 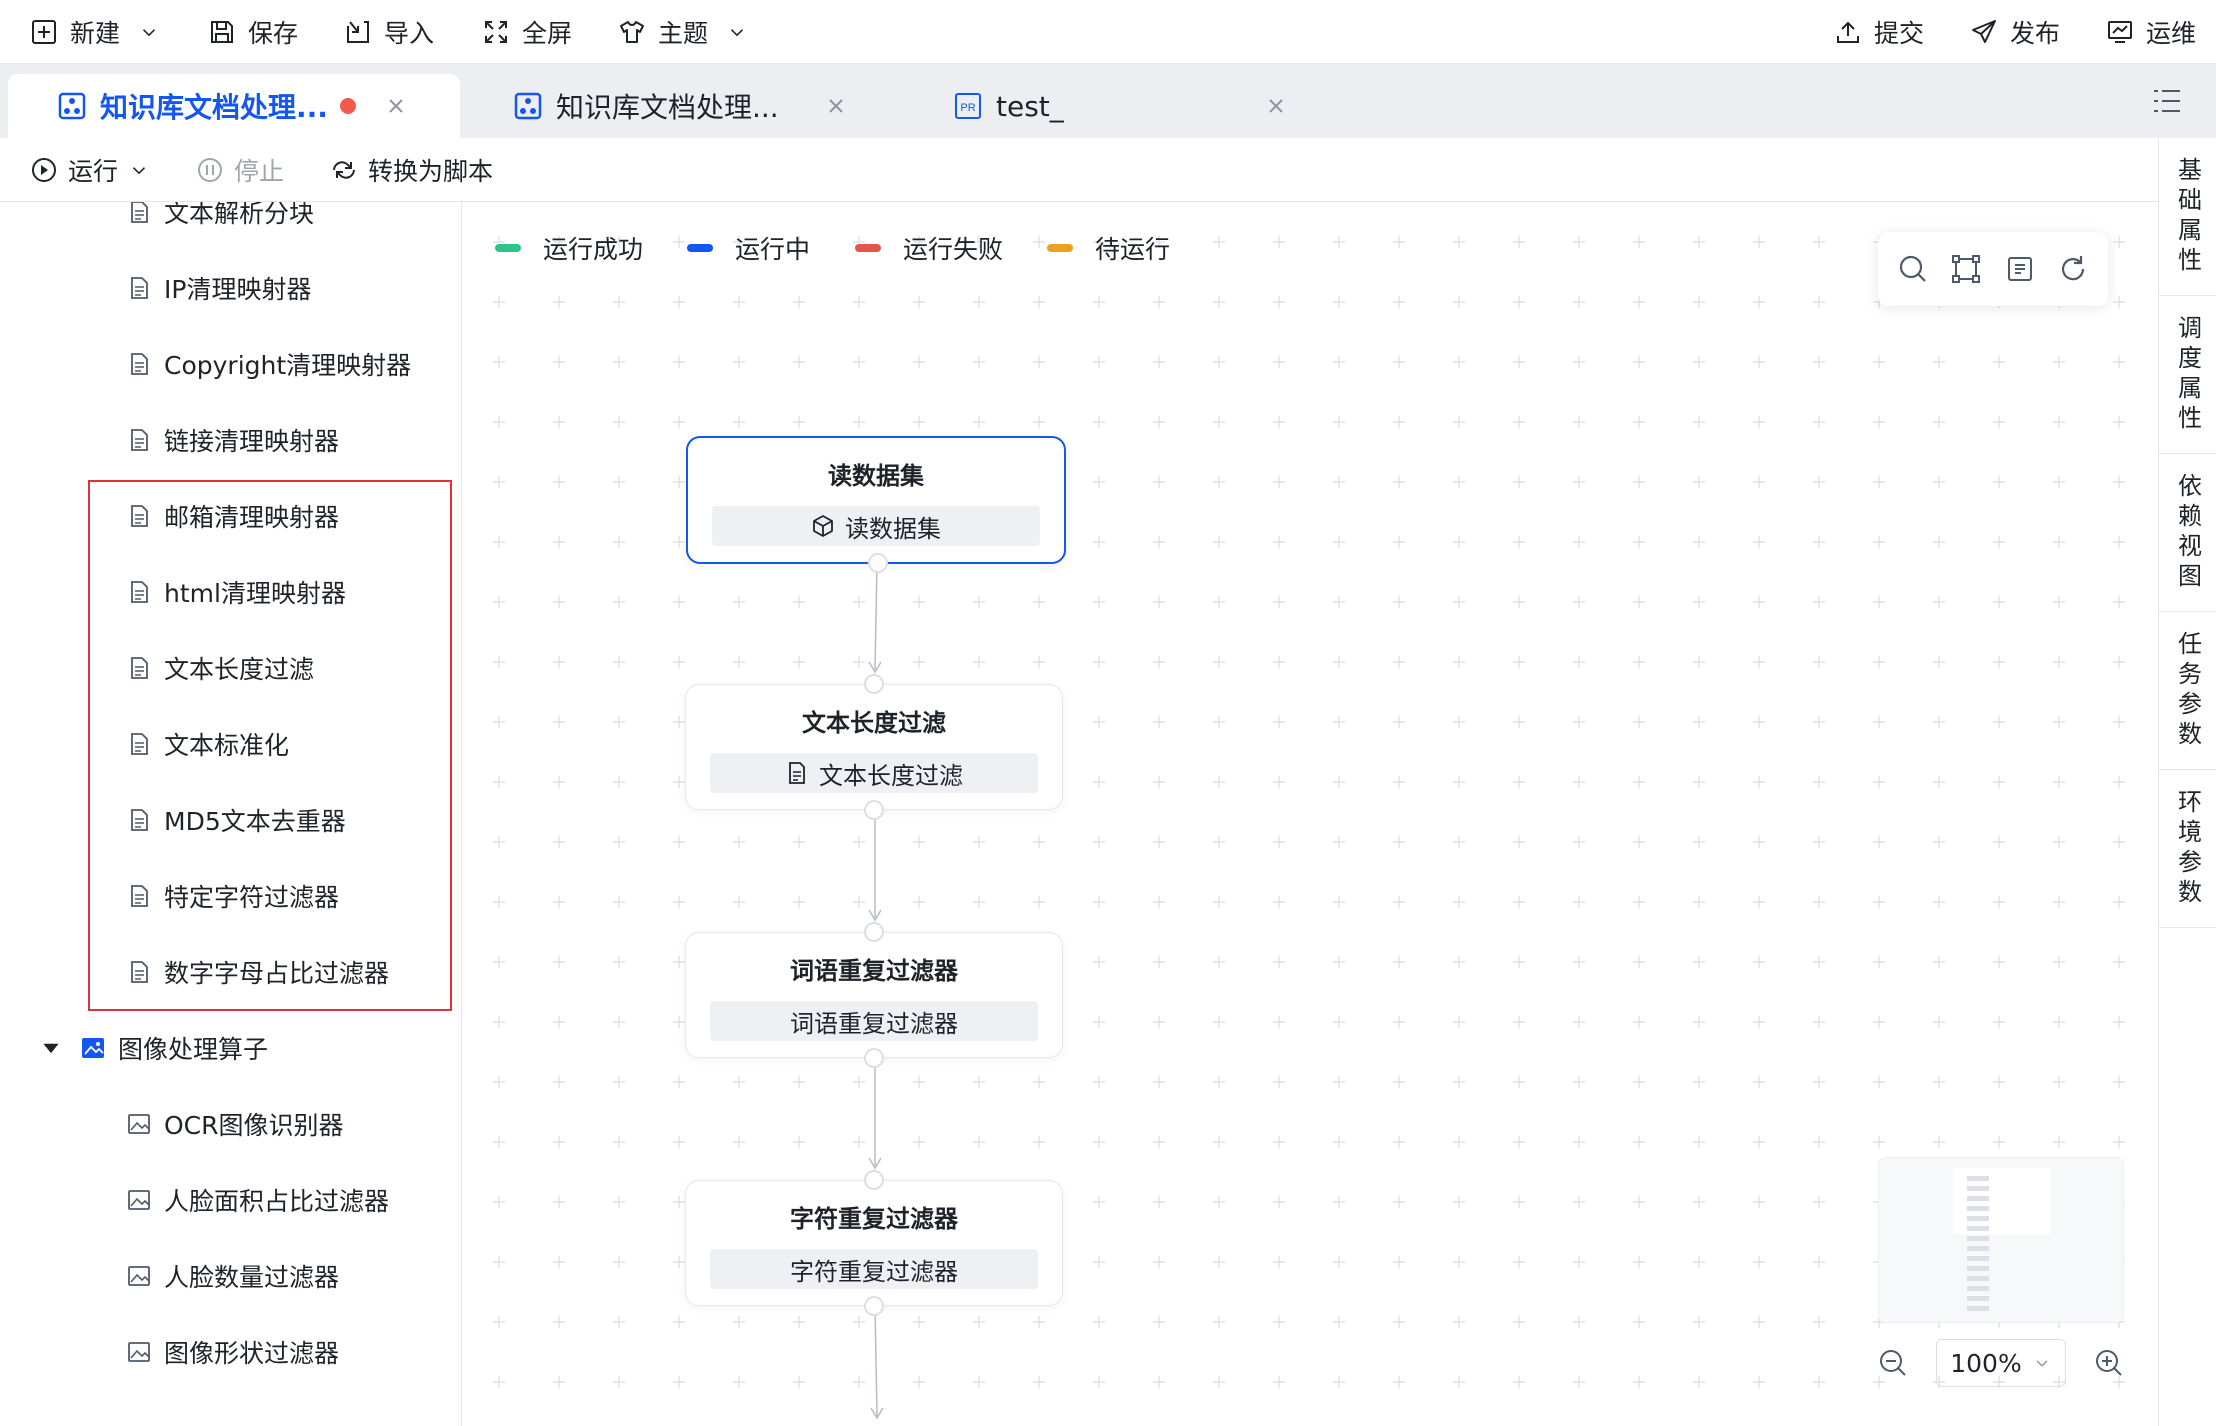 I want to click on submit-label: 提交, so click(x=1899, y=33).